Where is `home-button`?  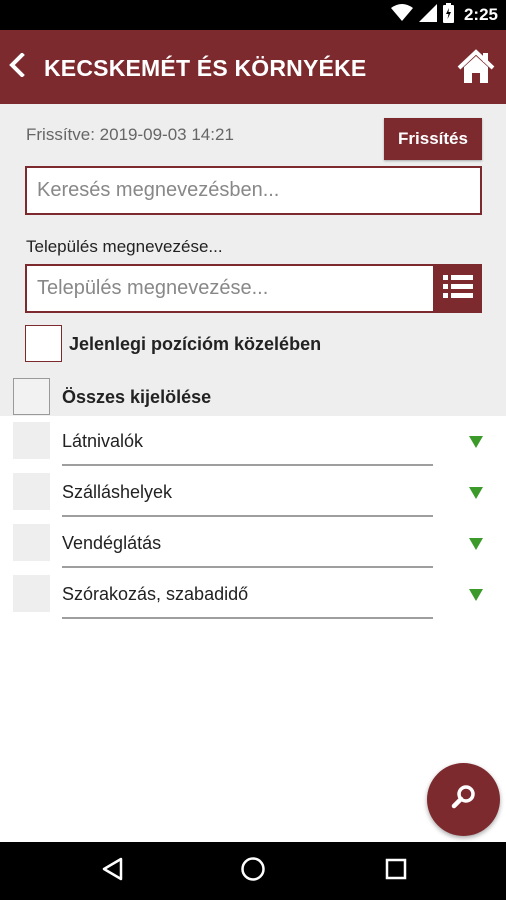 home-button is located at coordinates (476, 67).